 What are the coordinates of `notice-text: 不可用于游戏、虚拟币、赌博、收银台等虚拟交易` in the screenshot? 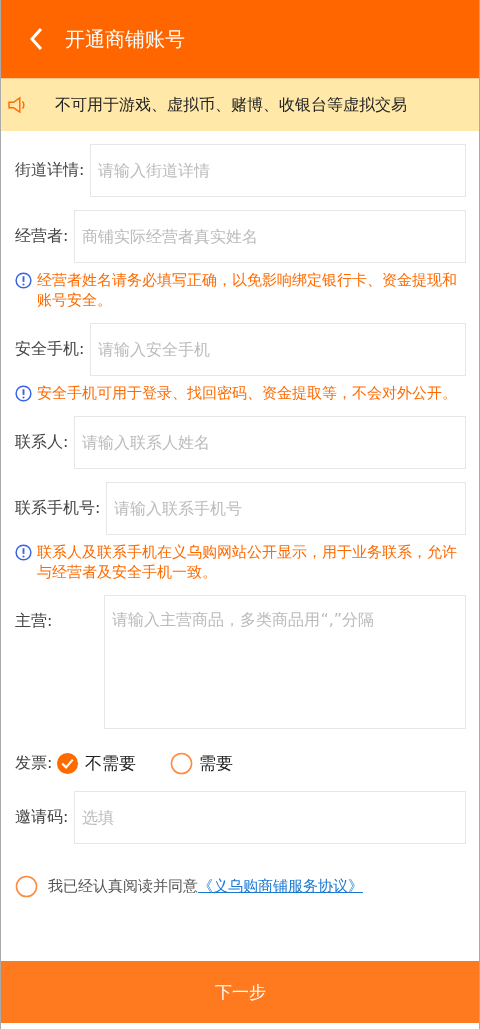 It's located at (231, 105).